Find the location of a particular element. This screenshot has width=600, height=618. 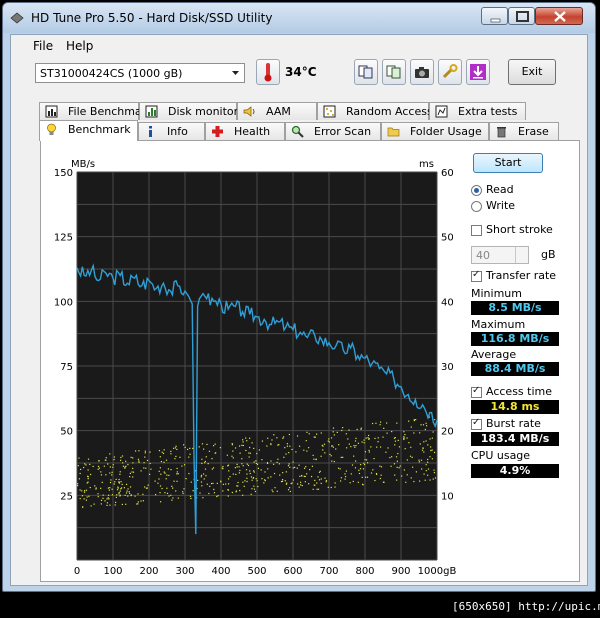

tab-random-access: Random Access is located at coordinates (375, 111).